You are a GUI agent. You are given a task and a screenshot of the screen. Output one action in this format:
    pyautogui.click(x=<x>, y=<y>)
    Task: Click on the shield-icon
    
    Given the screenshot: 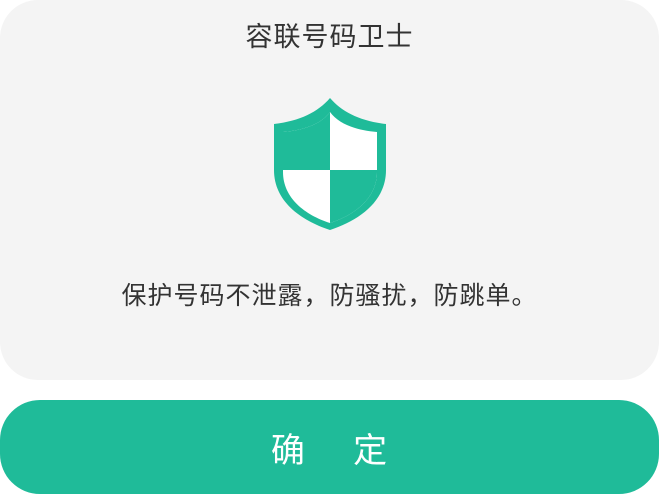 What is the action you would take?
    pyautogui.click(x=330, y=164)
    